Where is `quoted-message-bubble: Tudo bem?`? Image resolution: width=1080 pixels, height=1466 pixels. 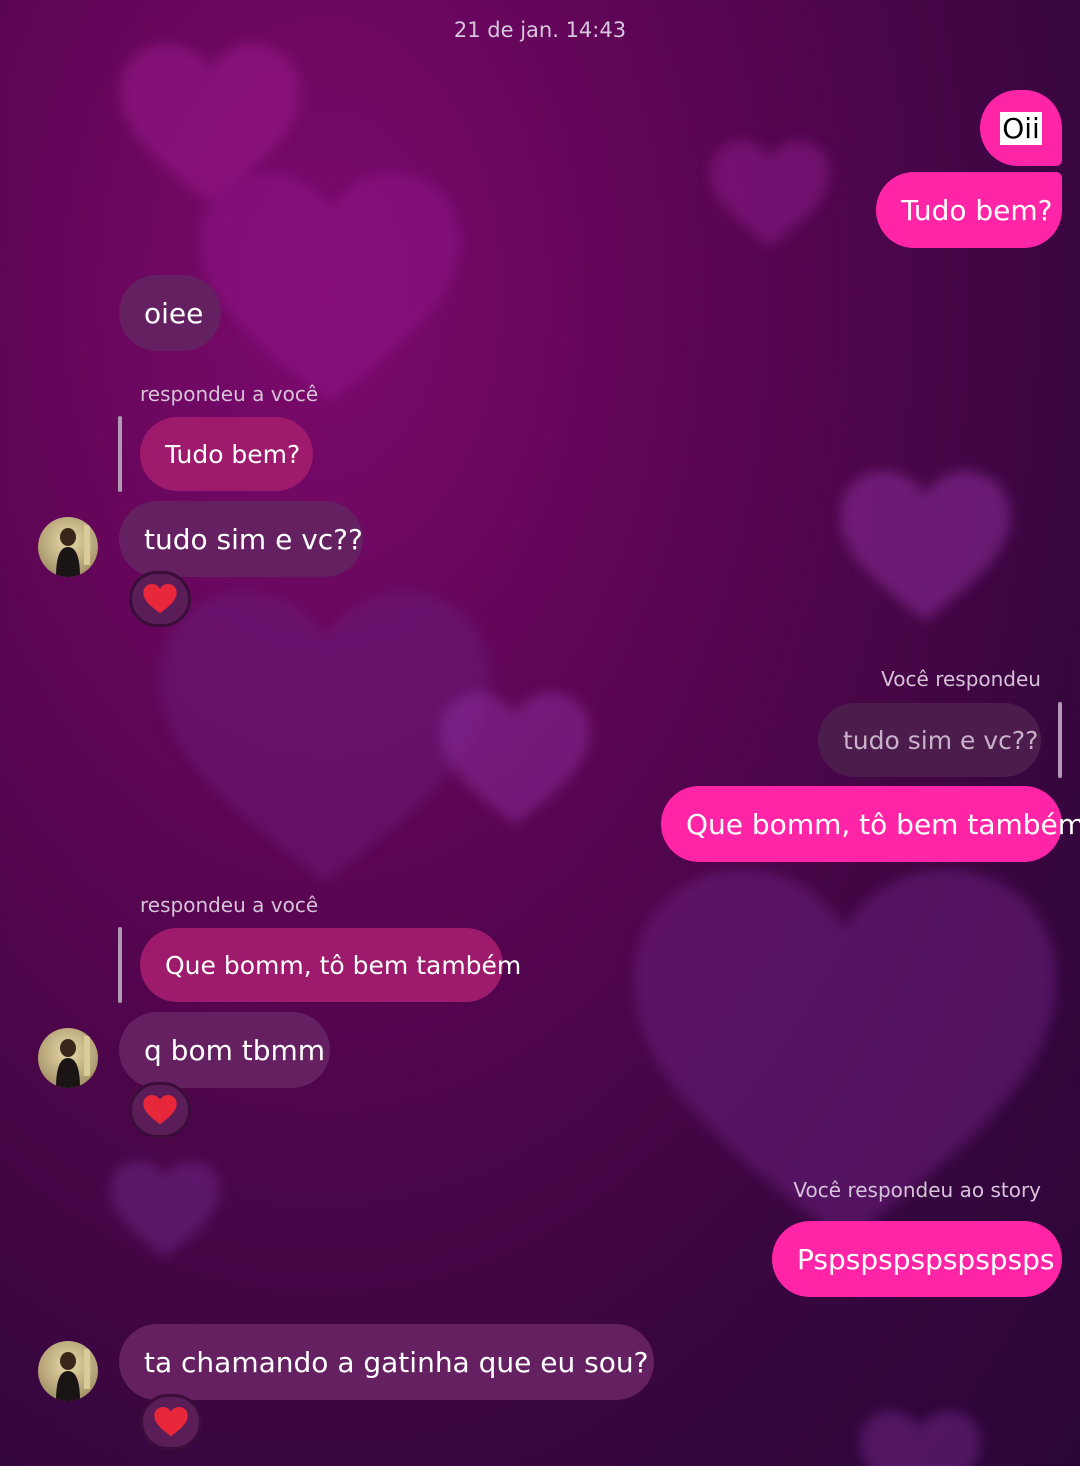
quoted-message-bubble: Tudo bem? is located at coordinates (226, 454).